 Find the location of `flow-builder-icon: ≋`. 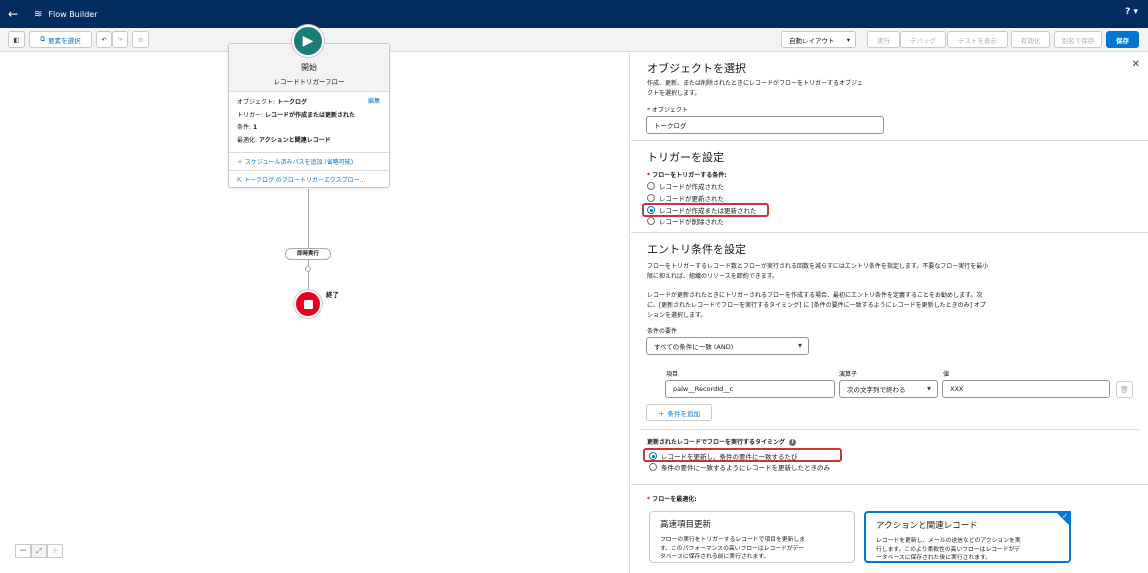

flow-builder-icon: ≋ is located at coordinates (38, 14).